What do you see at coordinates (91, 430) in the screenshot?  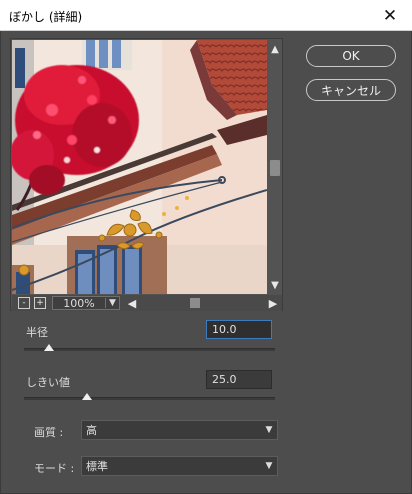 I see `quality-value: 高` at bounding box center [91, 430].